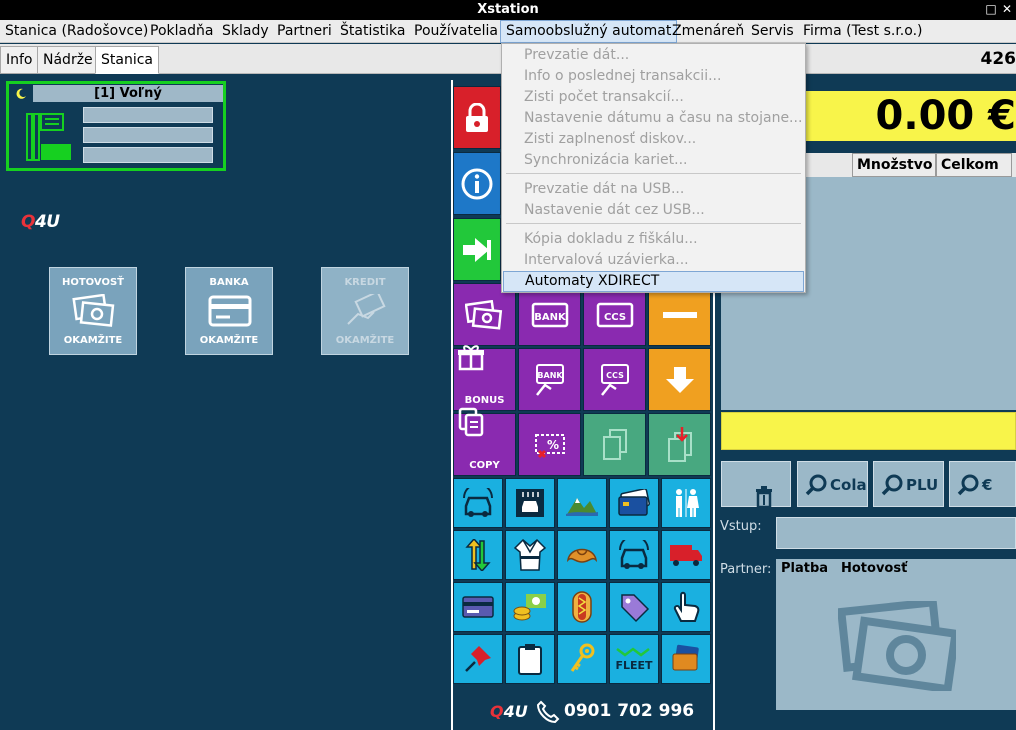  Describe the element at coordinates (686, 555) in the screenshot. I see `truck-button` at that location.